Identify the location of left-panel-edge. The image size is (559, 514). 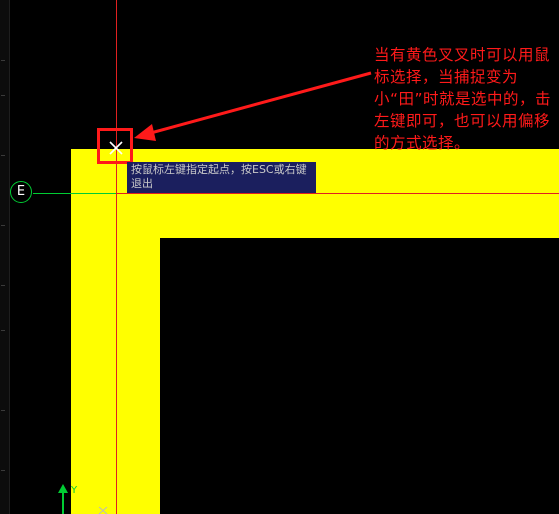
(5, 257).